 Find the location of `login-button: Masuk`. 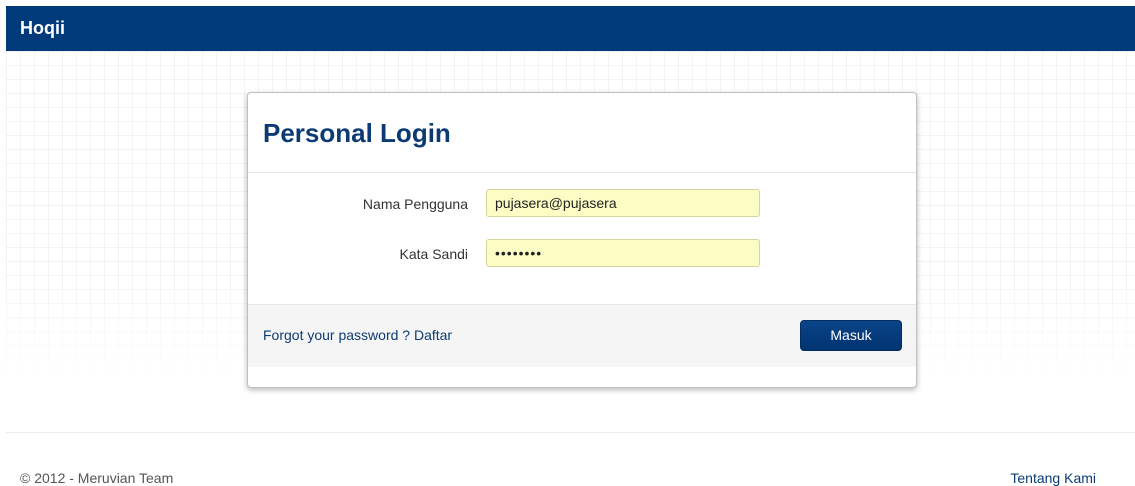

login-button: Masuk is located at coordinates (851, 335).